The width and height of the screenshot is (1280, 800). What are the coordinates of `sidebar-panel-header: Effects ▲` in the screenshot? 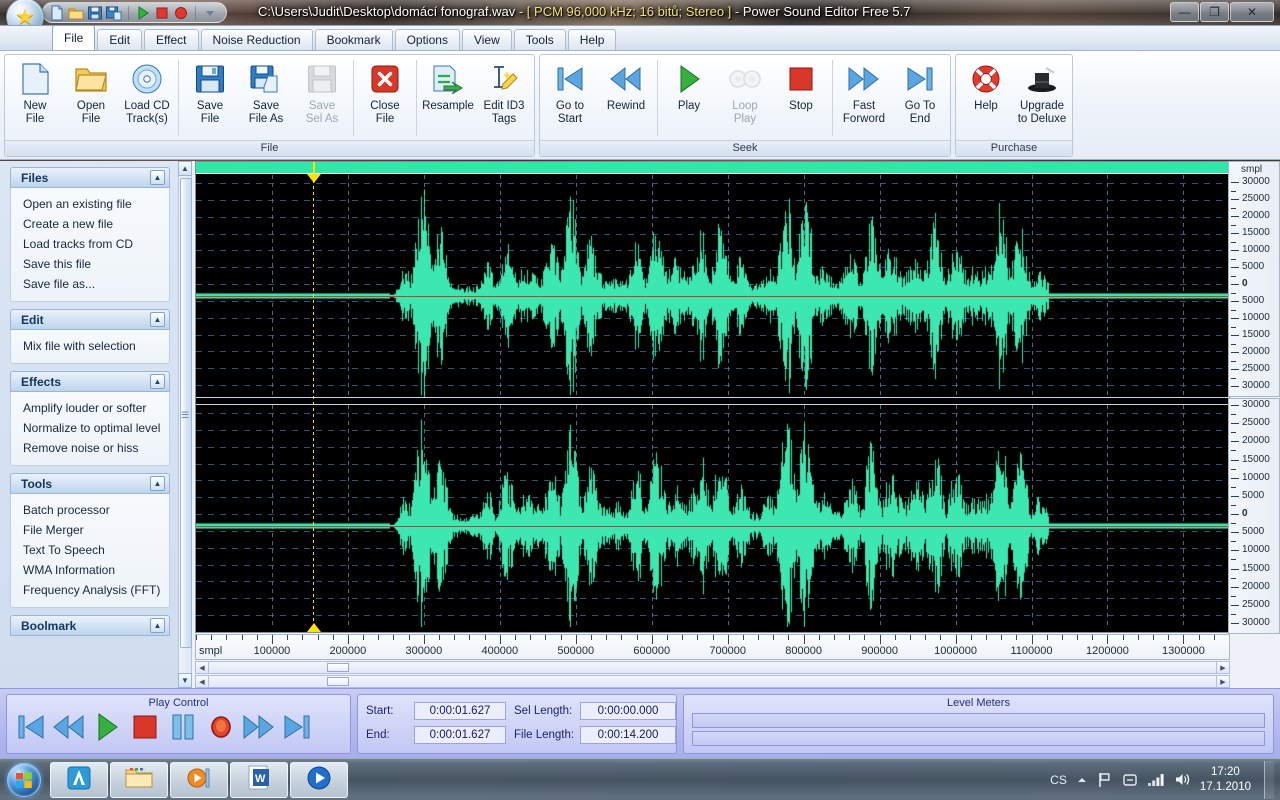 It's located at (90, 381).